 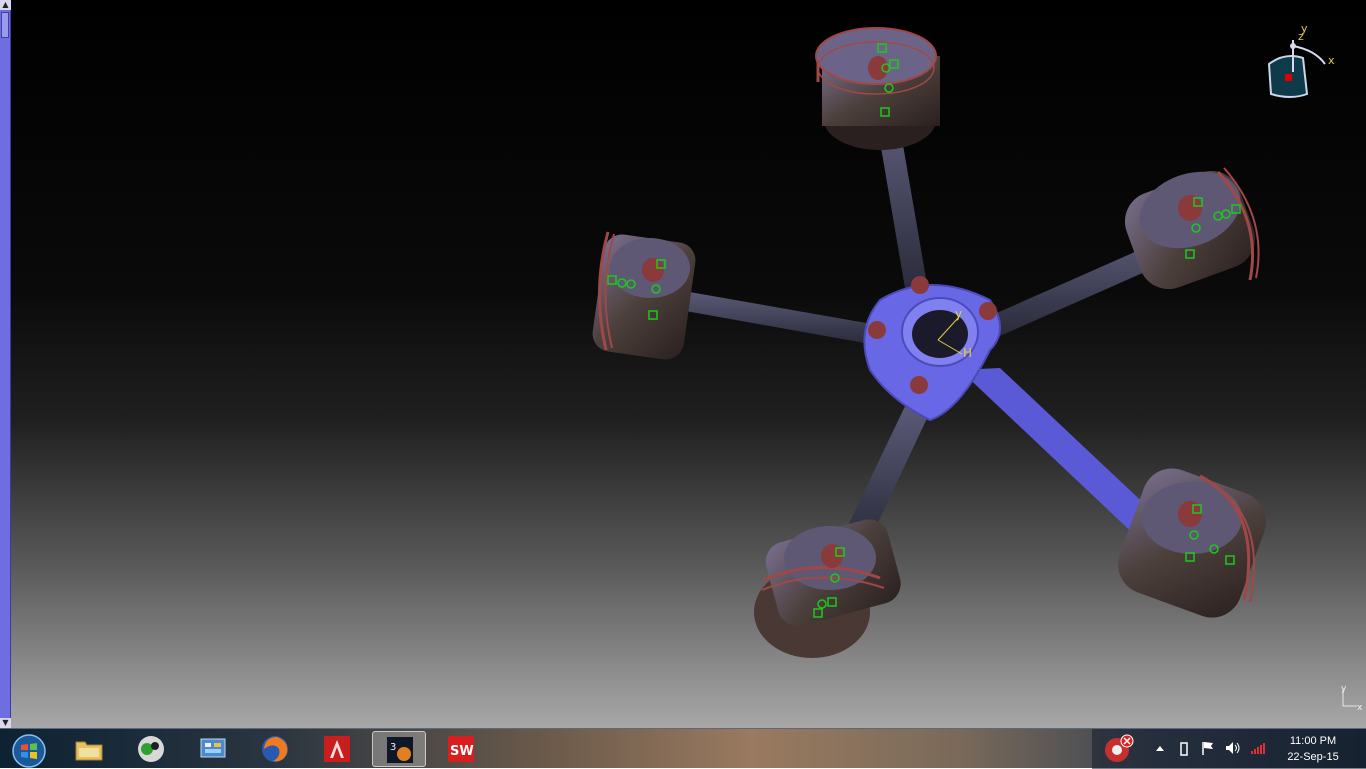 I want to click on axis-label-h: H, so click(x=967, y=353).